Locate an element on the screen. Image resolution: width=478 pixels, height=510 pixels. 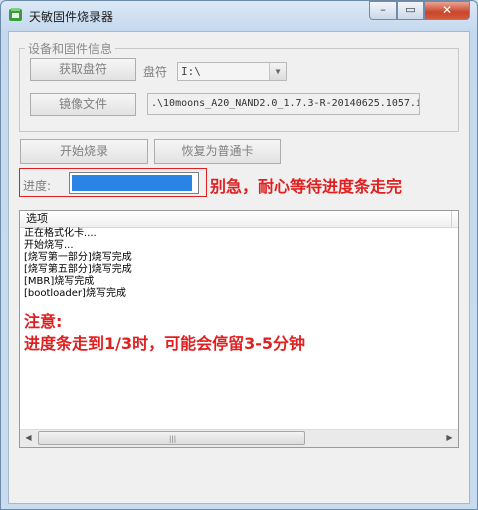
progress-bar is located at coordinates (134, 183).